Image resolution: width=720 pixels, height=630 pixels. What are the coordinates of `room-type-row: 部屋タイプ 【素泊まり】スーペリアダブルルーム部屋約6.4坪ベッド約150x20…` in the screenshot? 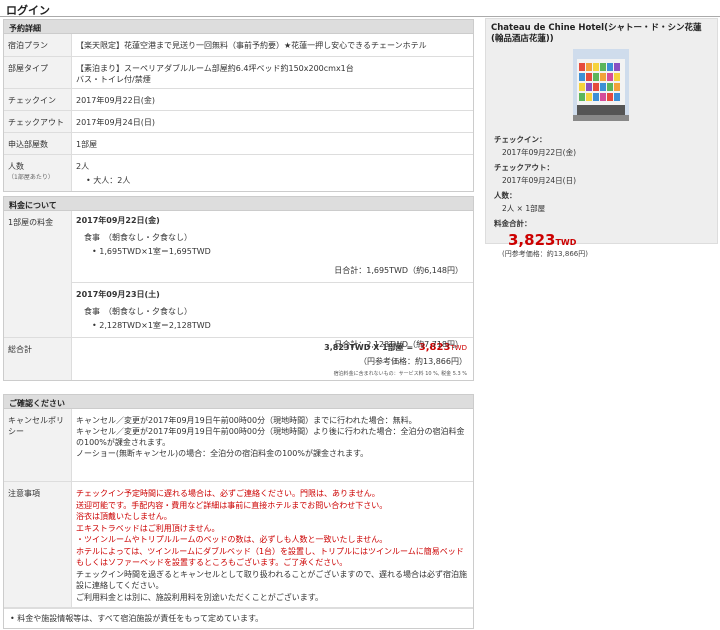 It's located at (238, 73).